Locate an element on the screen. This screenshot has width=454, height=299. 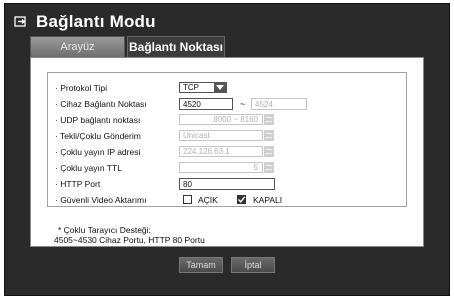
udp-port-spinner-icon is located at coordinates (269, 119).